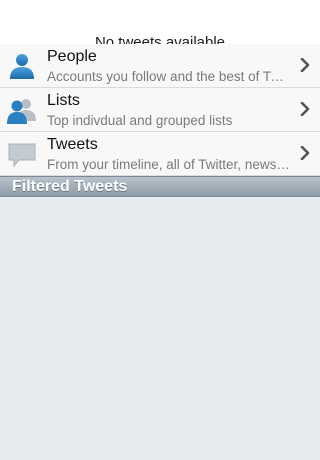 The image size is (320, 460). I want to click on menu-item-title: Lists, so click(63, 100).